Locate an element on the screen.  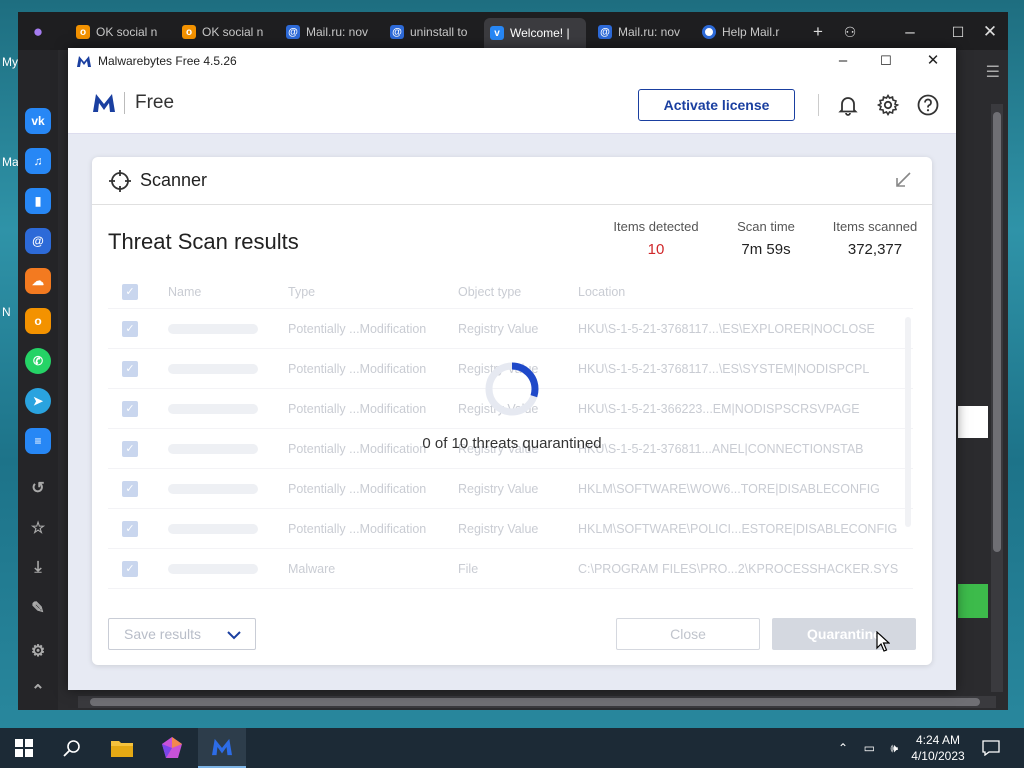
stat-label: Items scanned is located at coordinates (875, 226).